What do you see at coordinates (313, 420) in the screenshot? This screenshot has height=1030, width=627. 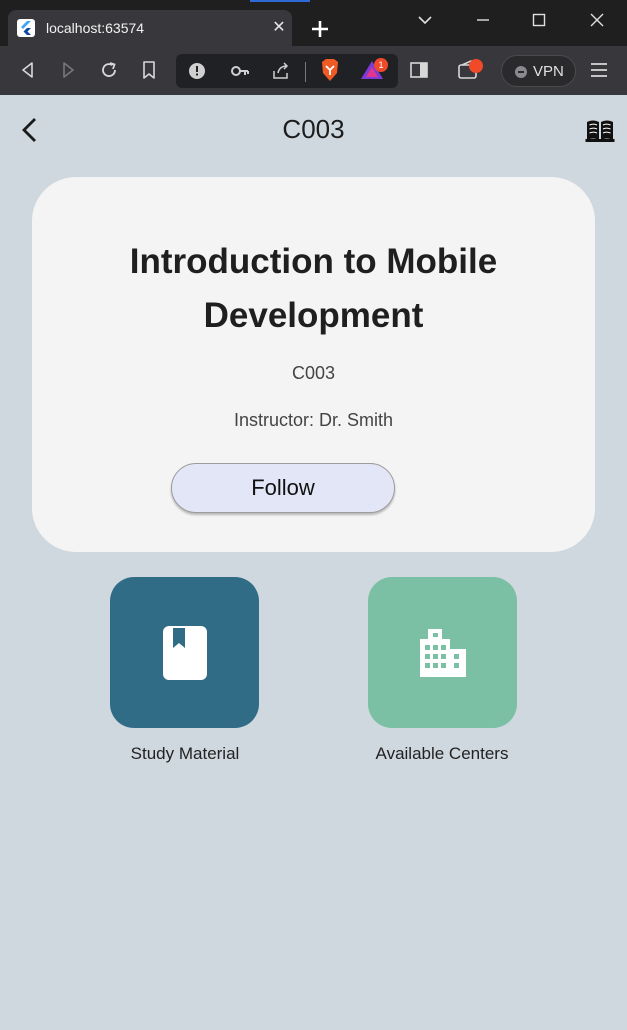 I see `course-instructor: Instructor: Dr. Smith` at bounding box center [313, 420].